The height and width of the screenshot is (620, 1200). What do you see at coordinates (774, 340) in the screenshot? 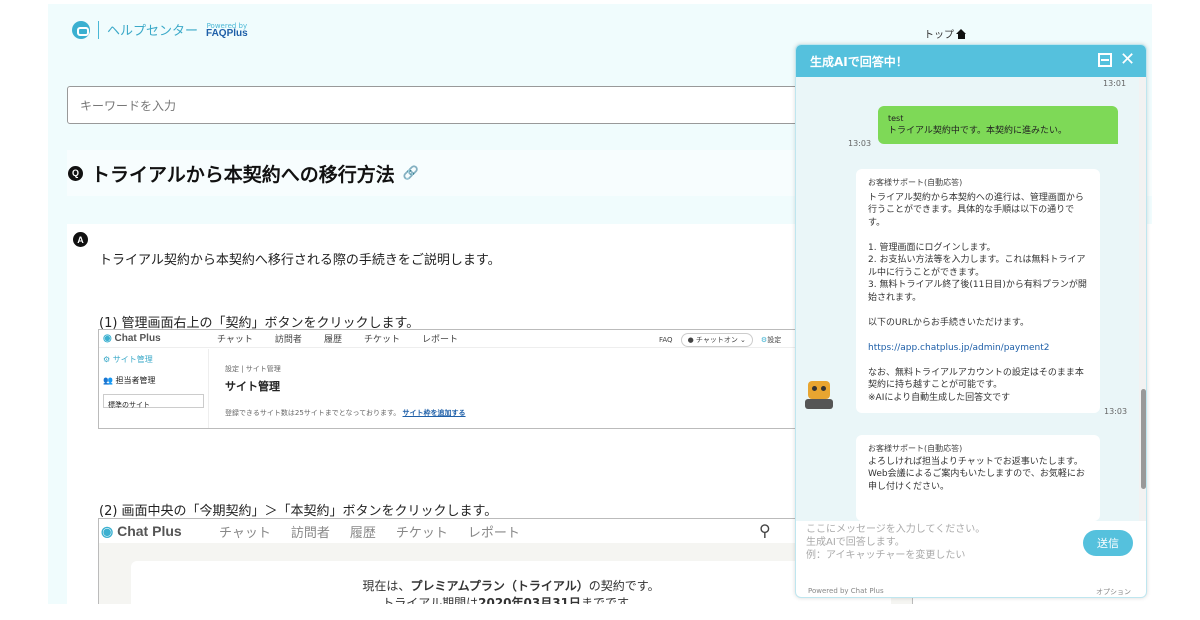
I see `shot1-settings-label: 設定` at bounding box center [774, 340].